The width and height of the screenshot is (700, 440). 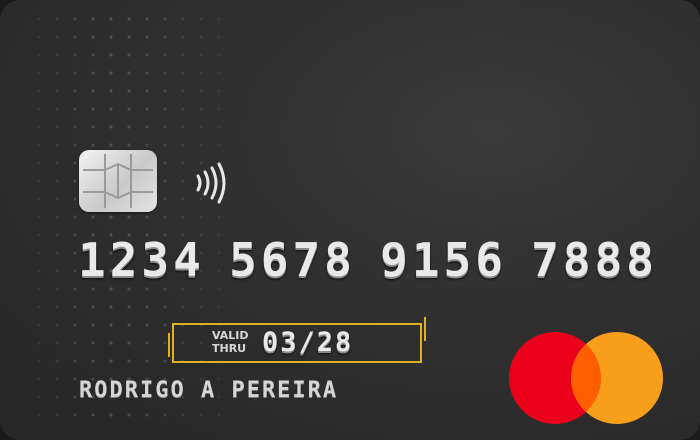 What do you see at coordinates (425, 329) in the screenshot?
I see `highlight-tick-right` at bounding box center [425, 329].